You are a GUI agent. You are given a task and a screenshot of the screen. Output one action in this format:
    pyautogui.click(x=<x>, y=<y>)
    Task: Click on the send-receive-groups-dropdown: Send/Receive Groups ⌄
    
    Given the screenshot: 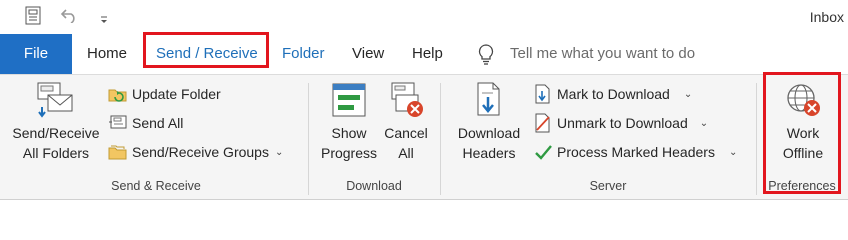 What is the action you would take?
    pyautogui.click(x=195, y=152)
    